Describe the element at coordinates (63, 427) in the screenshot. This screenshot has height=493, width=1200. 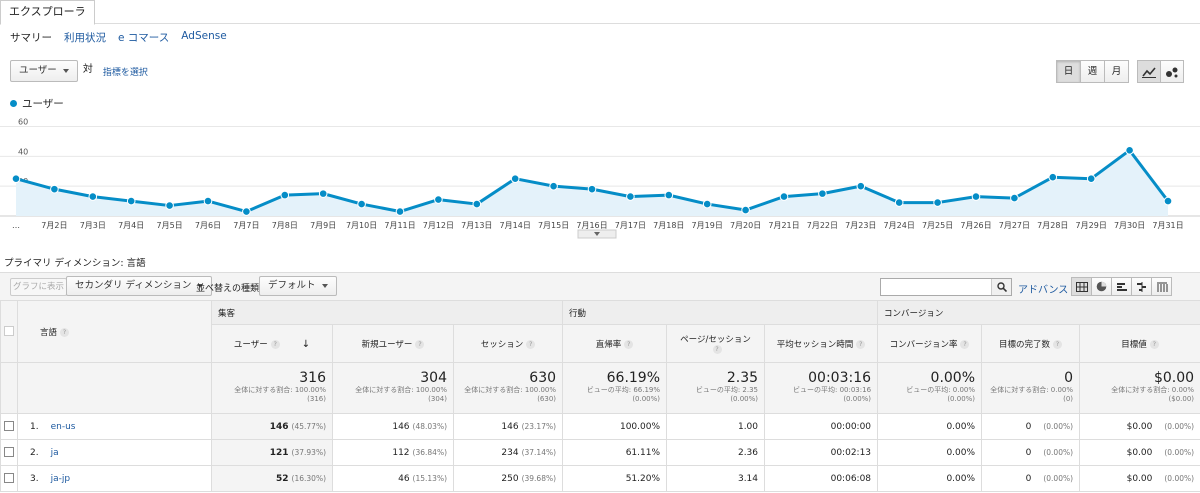
I see `dimension-value-link: en-us` at that location.